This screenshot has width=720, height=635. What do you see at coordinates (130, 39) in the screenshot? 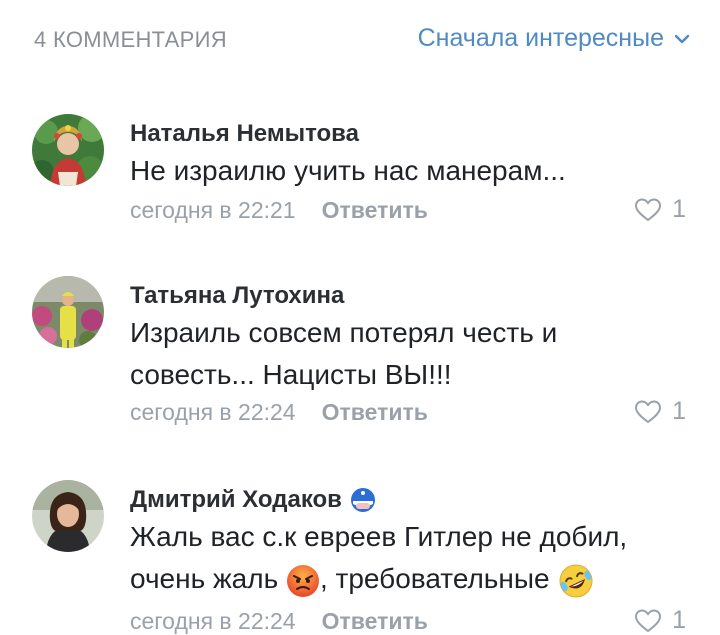
I see `comments-count: 4 КОММЕНТАРИЯ` at bounding box center [130, 39].